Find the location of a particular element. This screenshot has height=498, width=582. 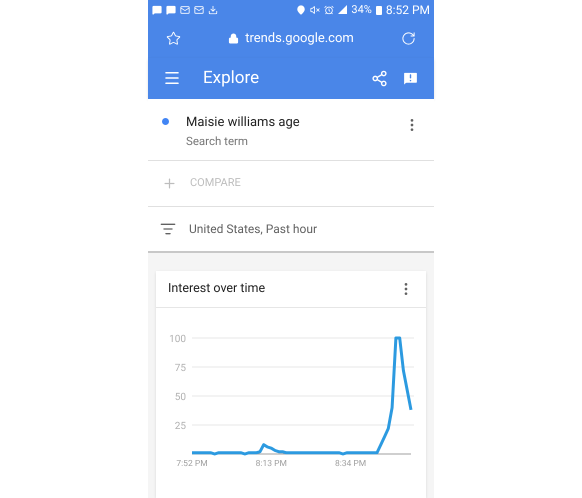

clock: 8:52 PM is located at coordinates (408, 10).